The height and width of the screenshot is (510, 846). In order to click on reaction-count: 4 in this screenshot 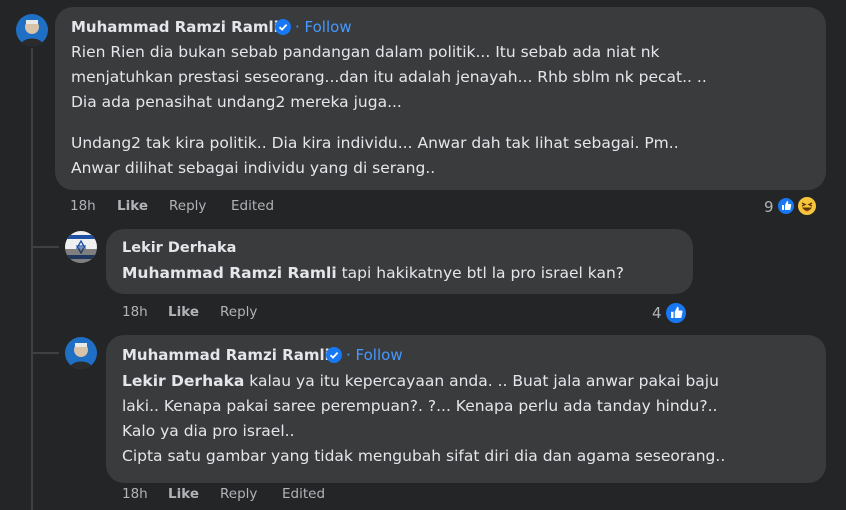, I will do `click(657, 313)`.